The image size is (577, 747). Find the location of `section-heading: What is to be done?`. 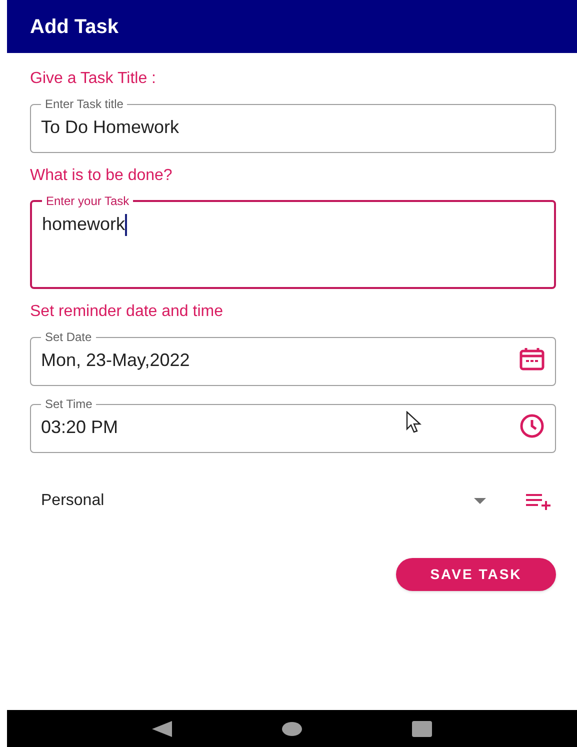

section-heading: What is to be done? is located at coordinates (102, 176).